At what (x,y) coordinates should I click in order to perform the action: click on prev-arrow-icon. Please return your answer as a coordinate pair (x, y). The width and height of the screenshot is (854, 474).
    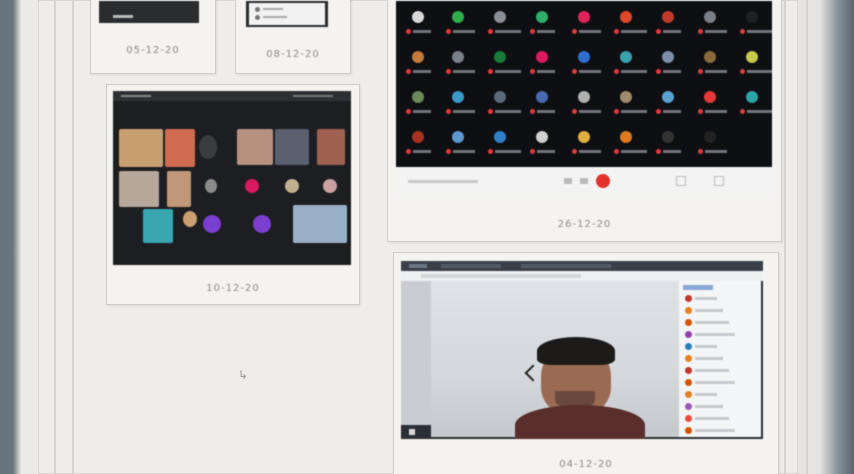
    Looking at the image, I should click on (533, 373).